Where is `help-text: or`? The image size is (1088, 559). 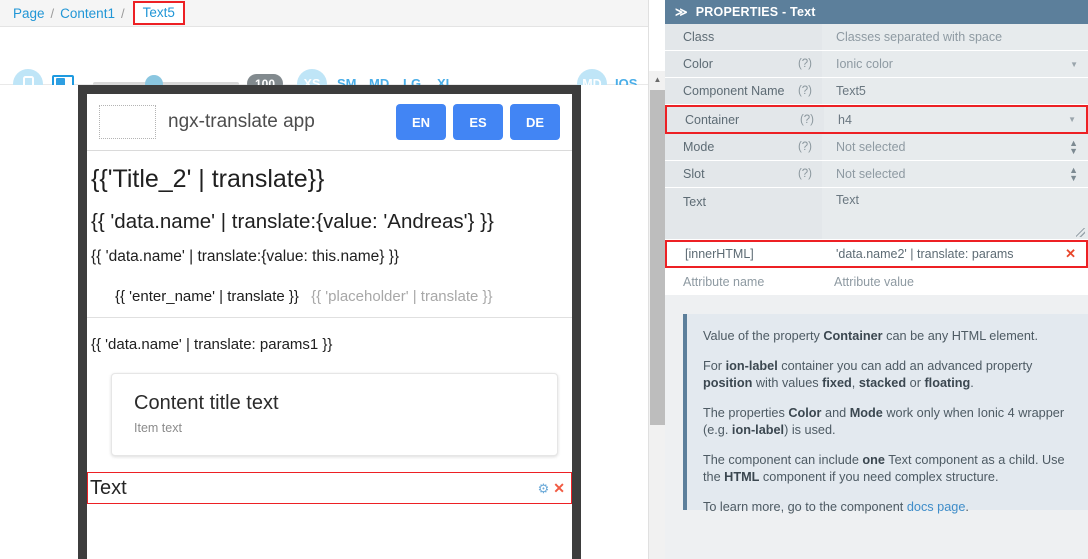
help-text: or is located at coordinates (915, 383).